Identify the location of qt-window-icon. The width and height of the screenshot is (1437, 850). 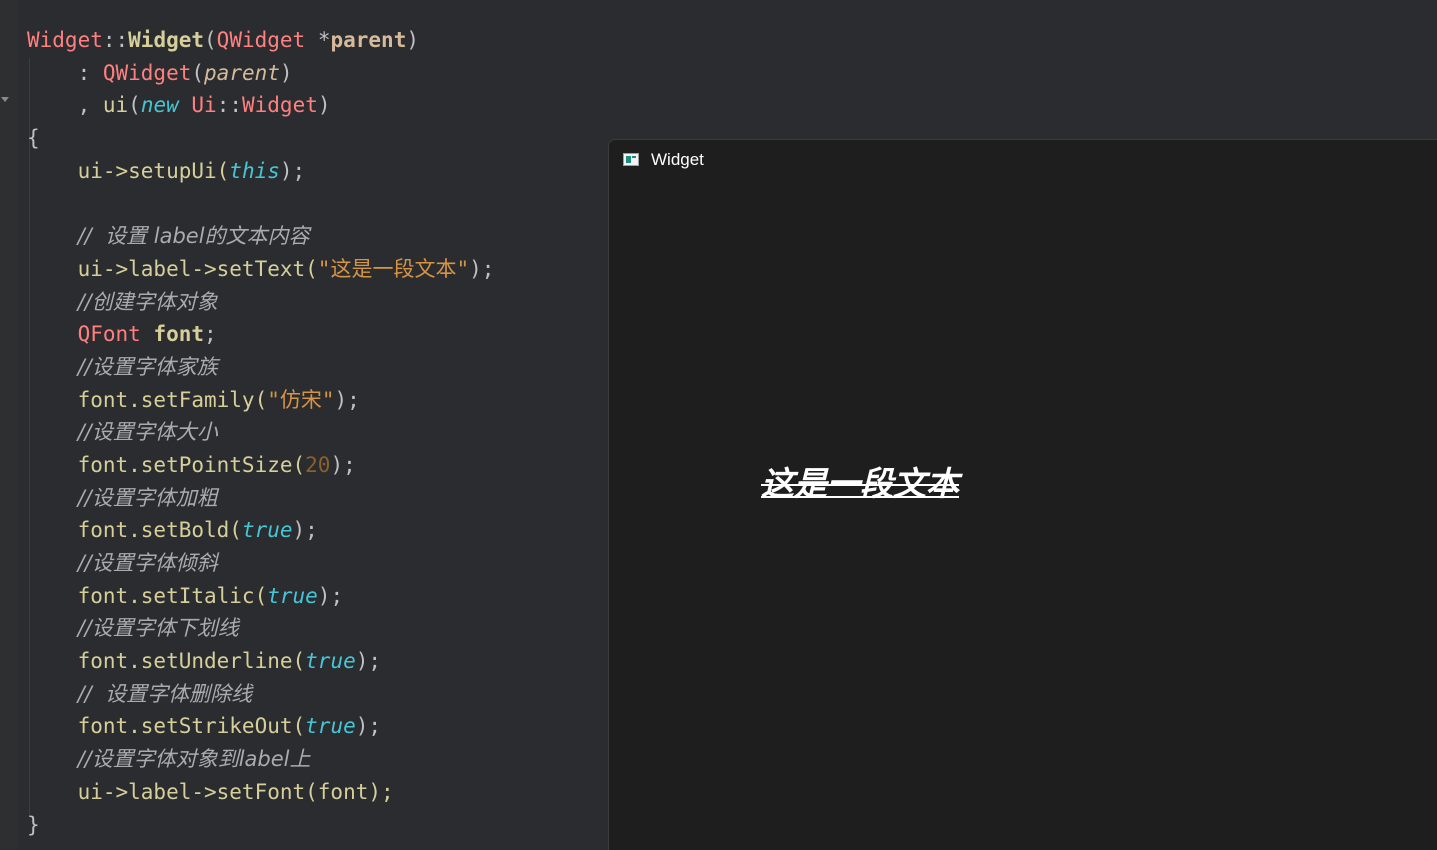
(631, 159).